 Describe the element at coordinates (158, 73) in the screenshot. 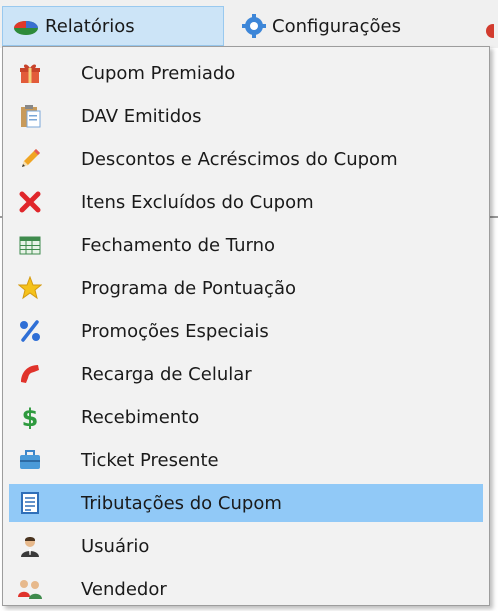

I see `menu-item-label: Cupom Premiado` at that location.